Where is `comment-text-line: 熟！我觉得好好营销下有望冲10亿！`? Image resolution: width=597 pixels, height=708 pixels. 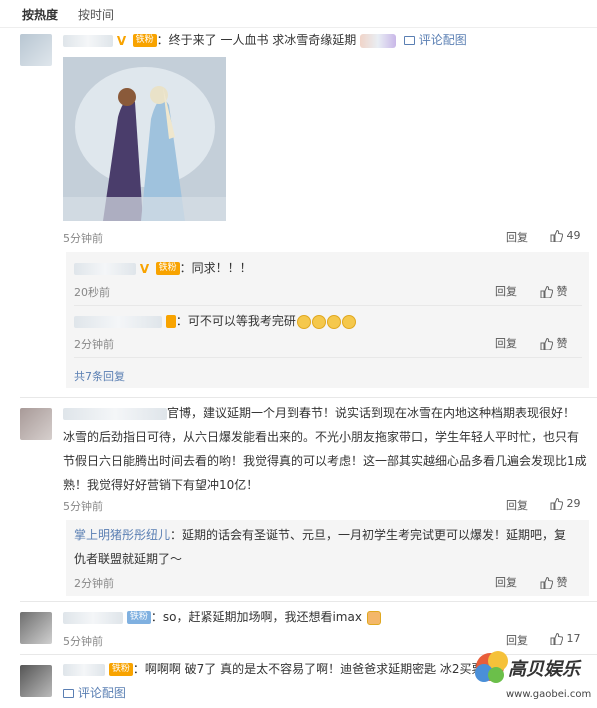 comment-text-line: 熟！我觉得好好营销下有望冲10亿！ is located at coordinates (161, 485).